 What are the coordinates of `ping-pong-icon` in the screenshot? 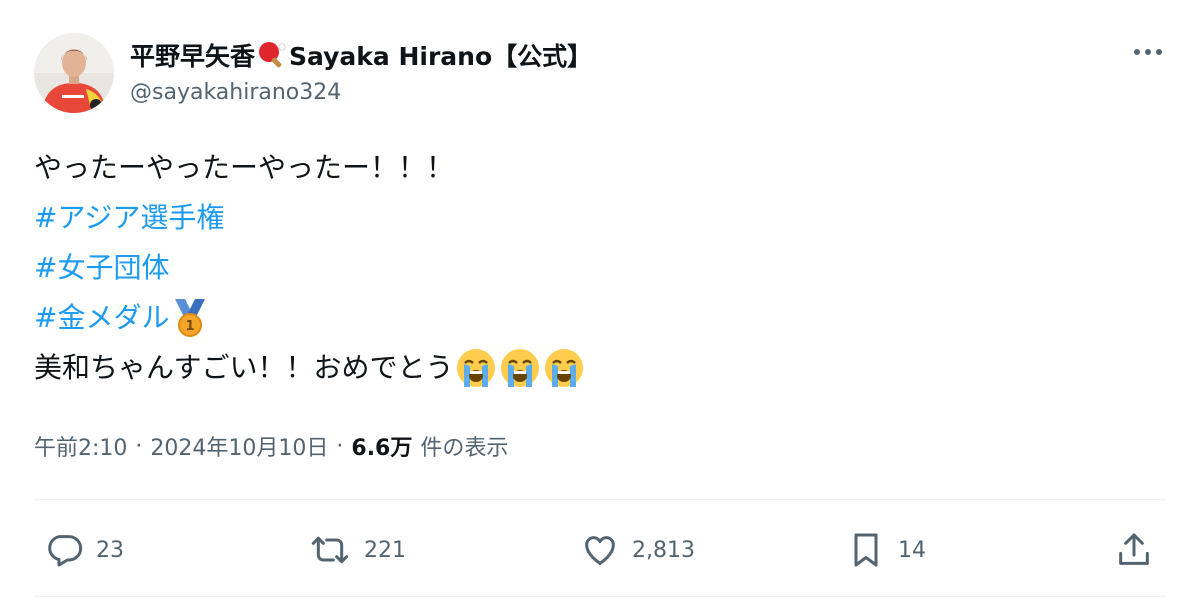 It's located at (272, 55).